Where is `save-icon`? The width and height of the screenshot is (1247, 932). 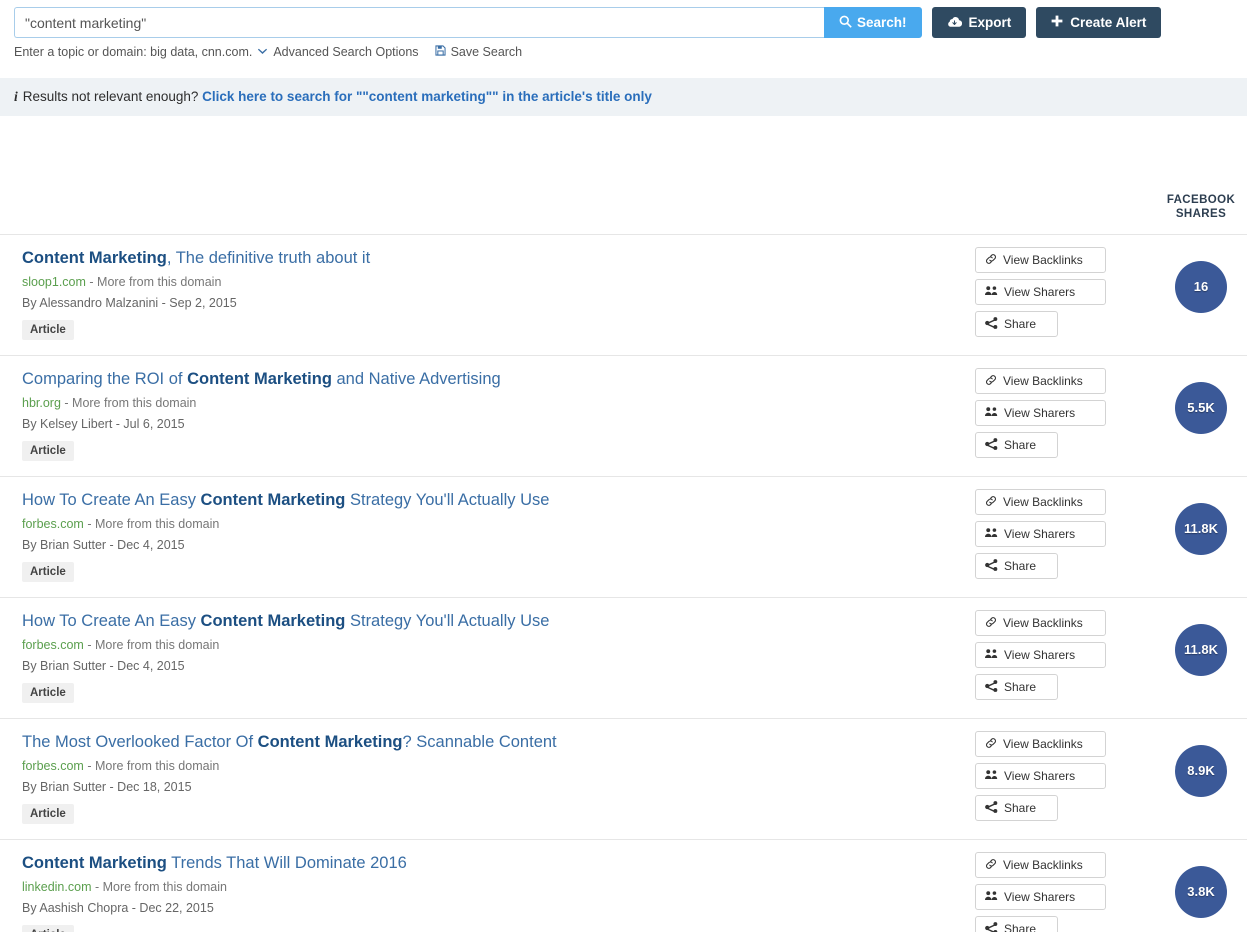 save-icon is located at coordinates (440, 52).